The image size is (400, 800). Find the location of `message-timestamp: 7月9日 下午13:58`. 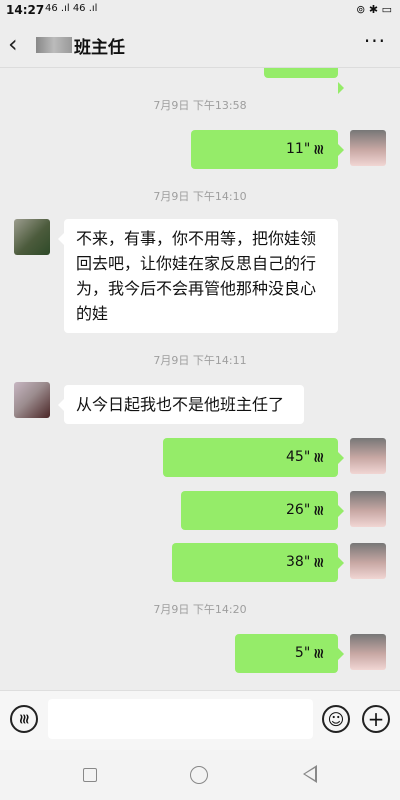

message-timestamp: 7月9日 下午13:58 is located at coordinates (200, 105).